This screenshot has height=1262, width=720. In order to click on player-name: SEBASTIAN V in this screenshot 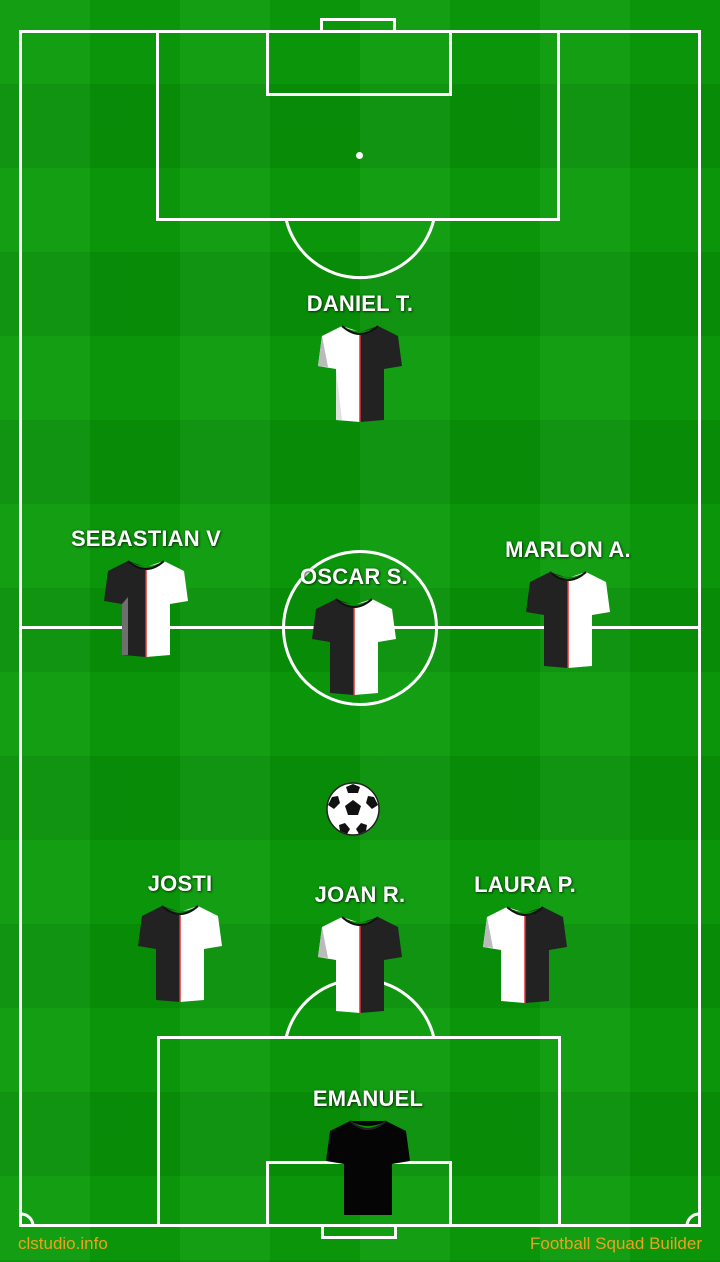, I will do `click(146, 538)`.